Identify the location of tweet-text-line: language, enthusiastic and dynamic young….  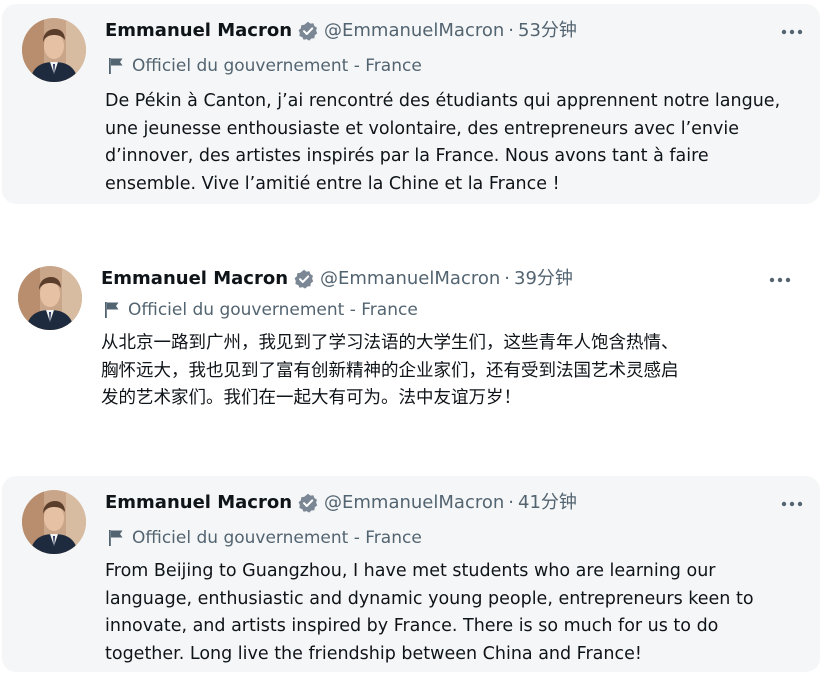
(429, 598).